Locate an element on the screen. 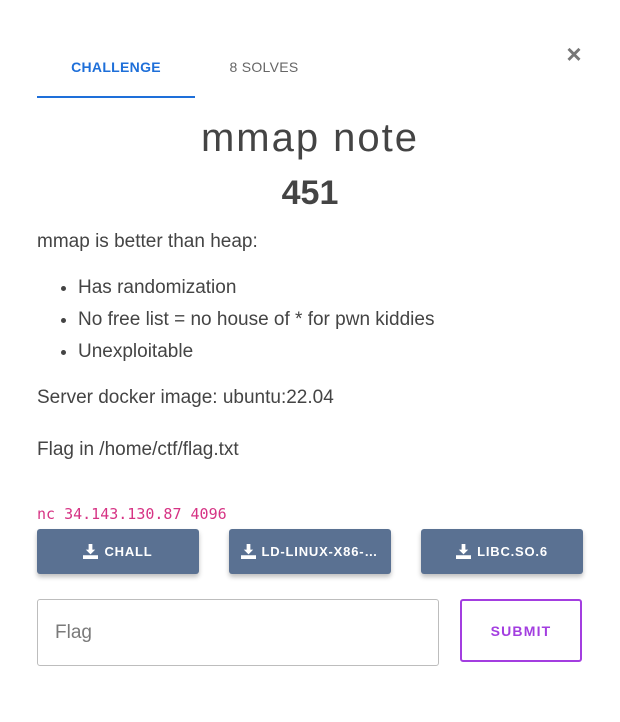 This screenshot has height=722, width=620. download-label: LIBC.SO.6 is located at coordinates (512, 551).